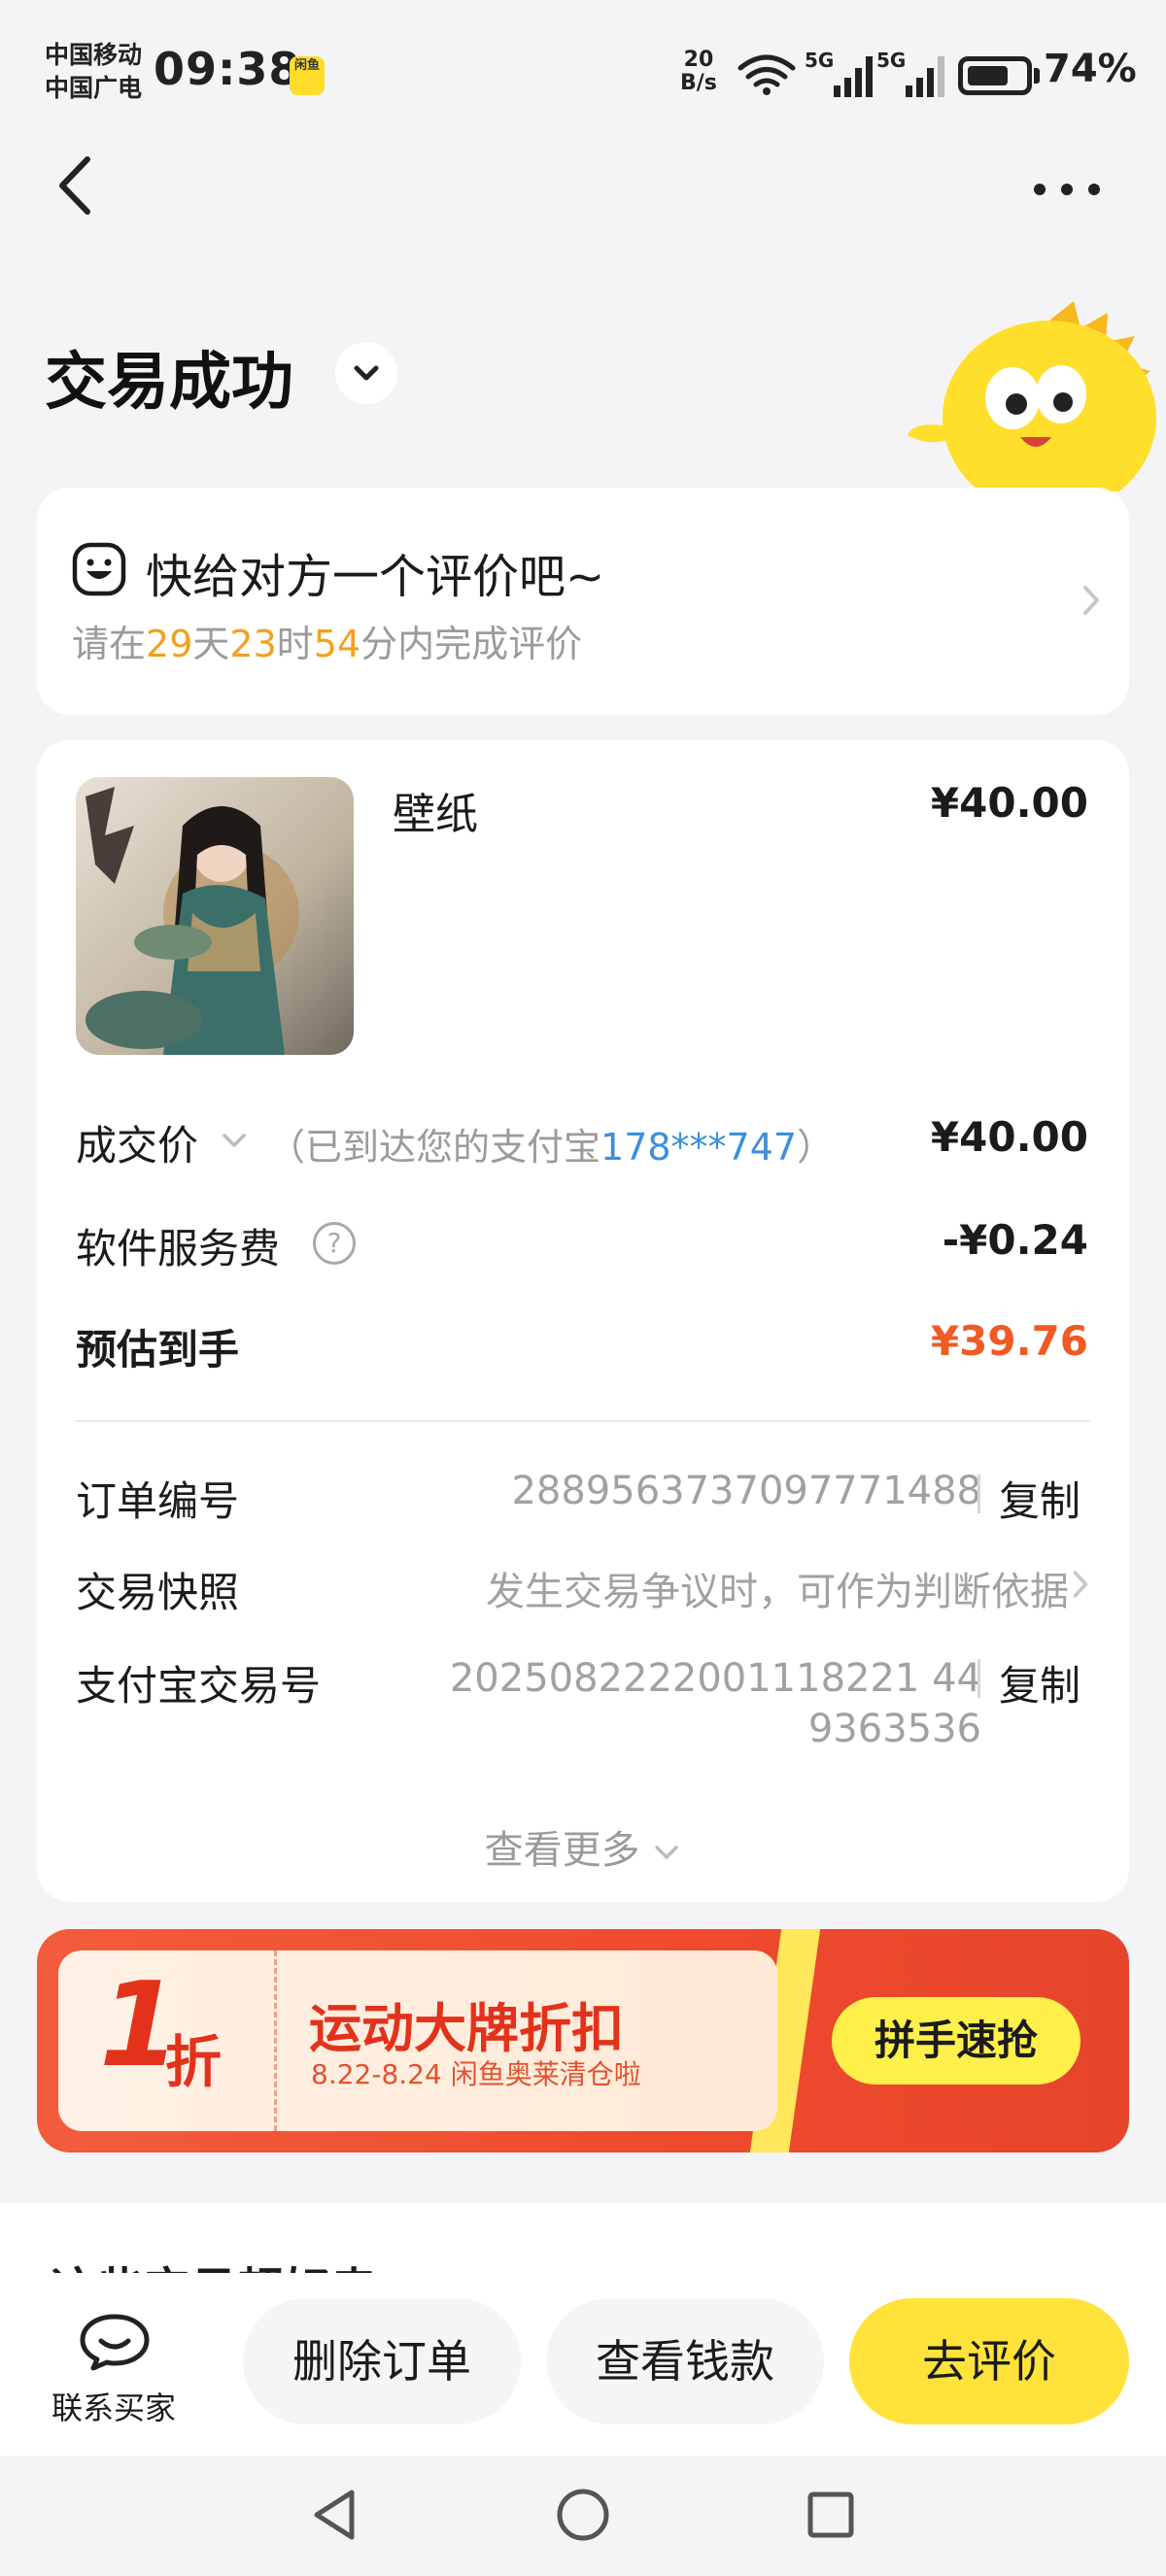  I want to click on countdown-prefix: 请在, so click(109, 644).